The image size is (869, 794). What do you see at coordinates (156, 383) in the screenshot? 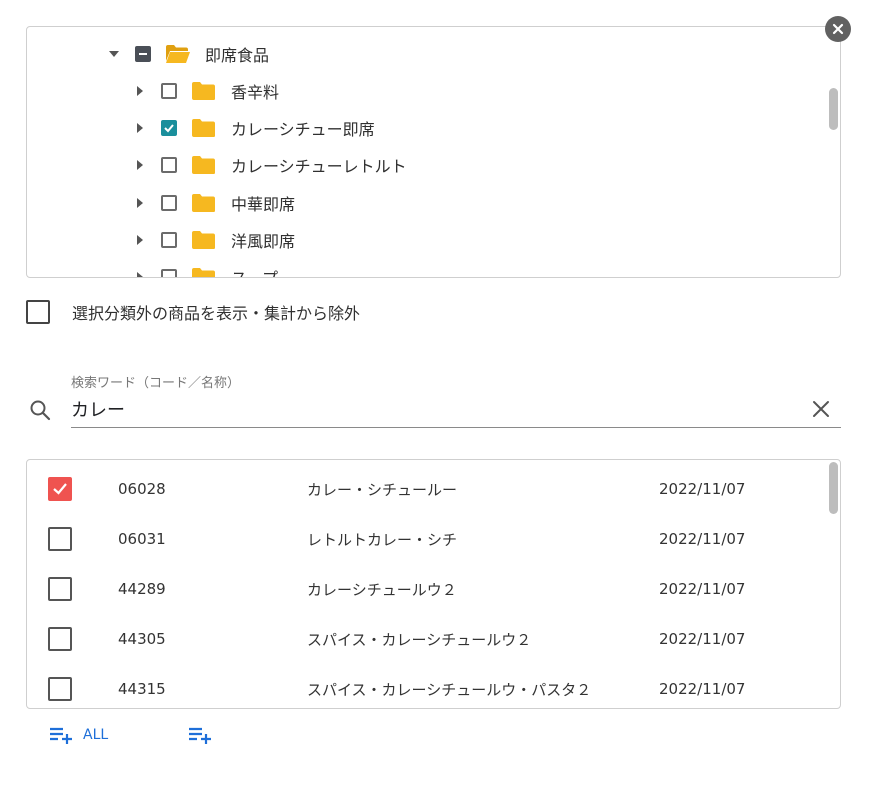
I see `search-caption: 検索ワード（コード／名称）` at bounding box center [156, 383].